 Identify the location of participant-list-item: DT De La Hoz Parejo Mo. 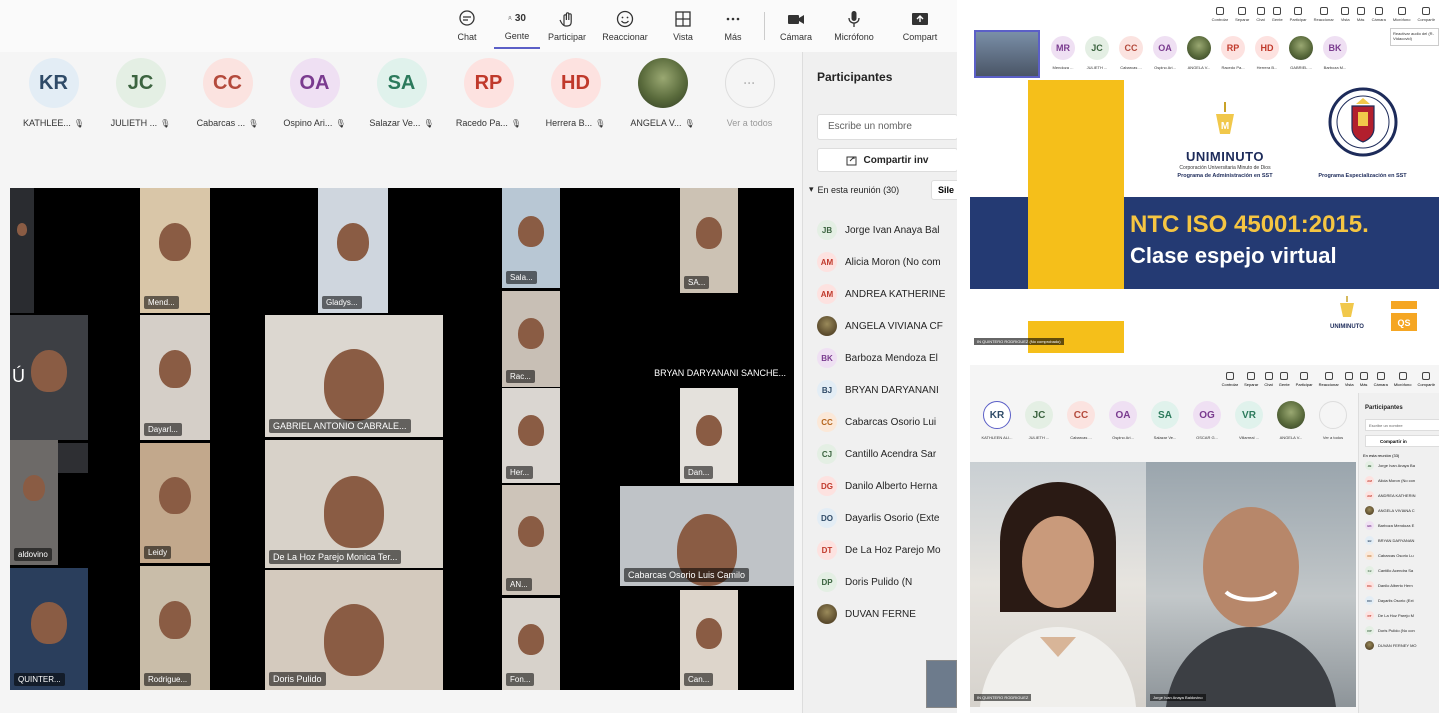
(887, 550).